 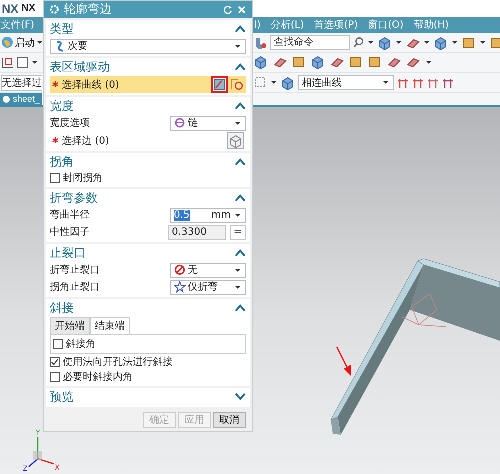 What do you see at coordinates (98, 377) in the screenshot?
I see `checkbox-label: 必要时斜接内角` at bounding box center [98, 377].